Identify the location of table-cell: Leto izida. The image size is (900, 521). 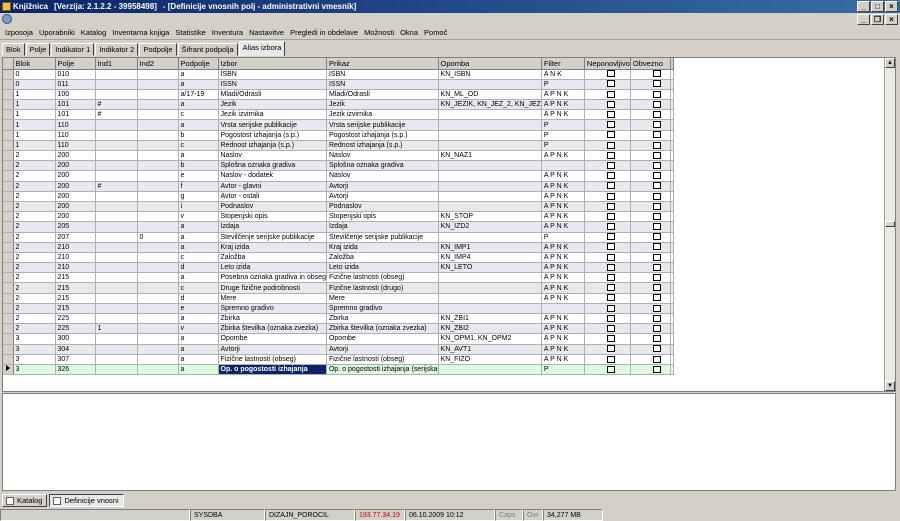
(272, 268).